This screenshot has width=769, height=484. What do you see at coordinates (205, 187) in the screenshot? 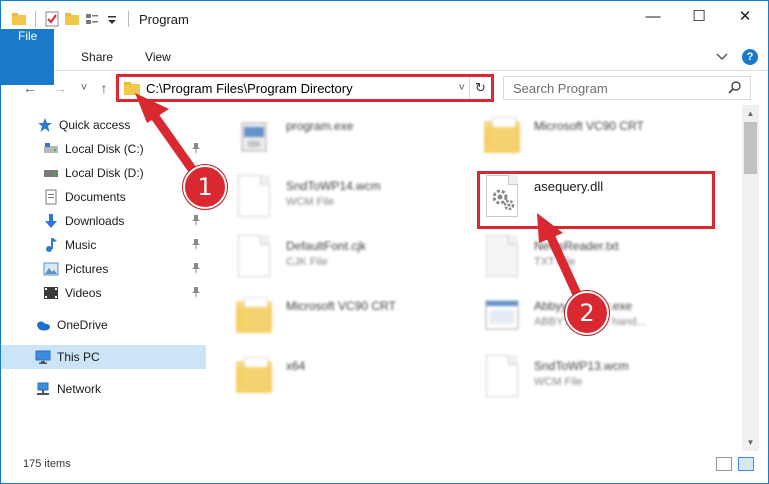
I see `step-badge-1: 1` at bounding box center [205, 187].